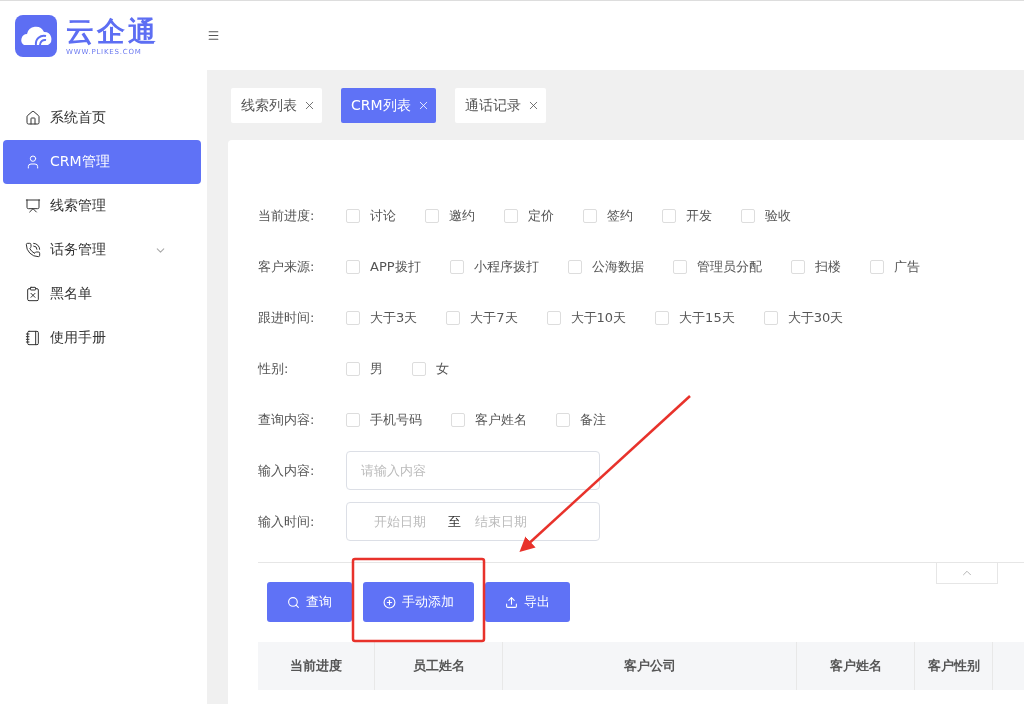  What do you see at coordinates (276, 105) in the screenshot?
I see `tab: 线索列表` at bounding box center [276, 105].